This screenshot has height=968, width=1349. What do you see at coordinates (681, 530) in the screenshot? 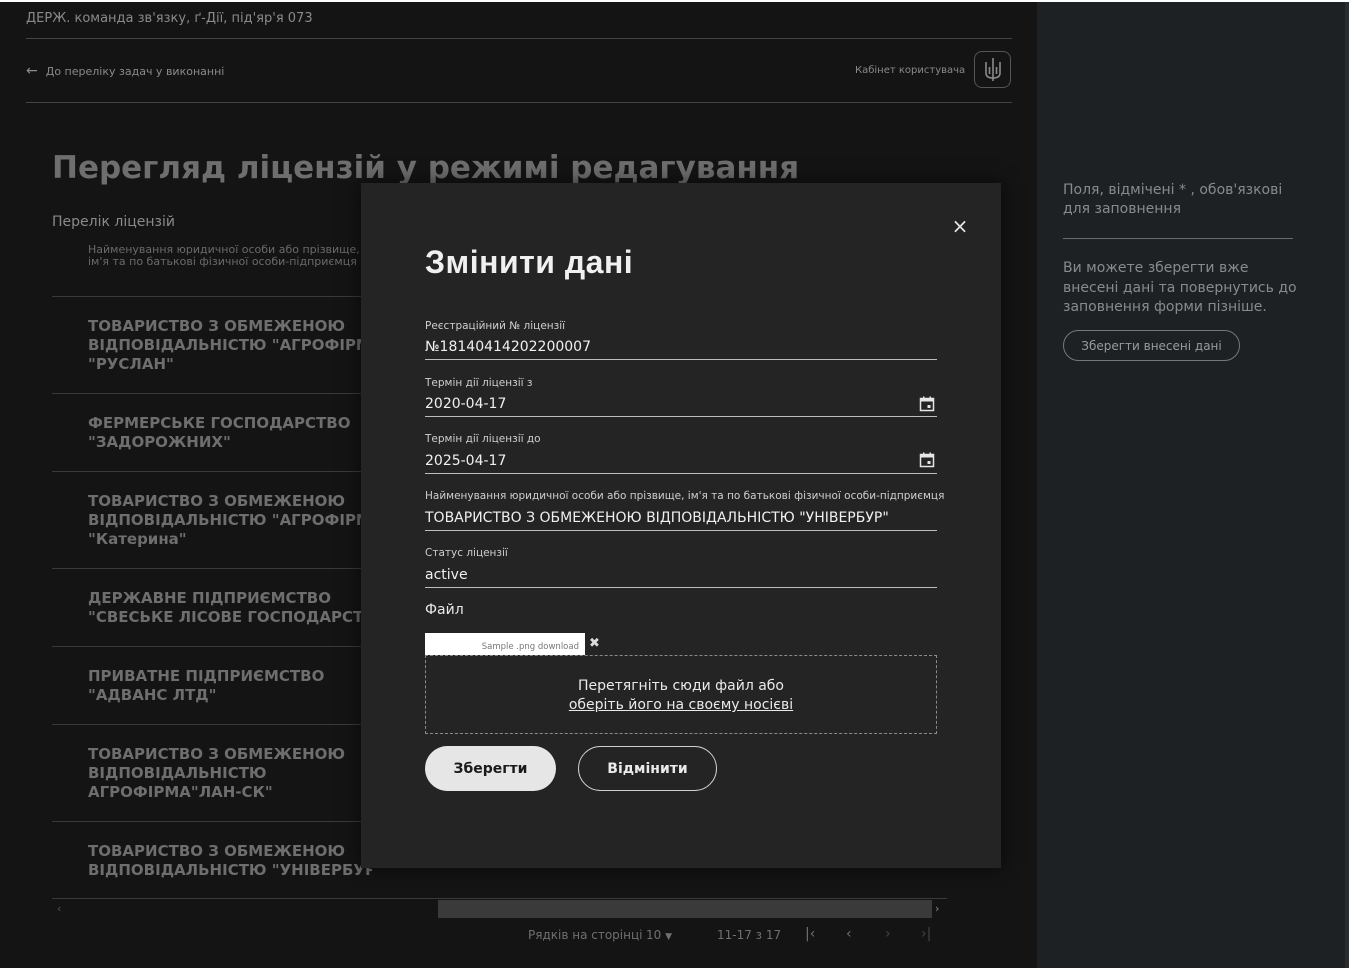
I see `org-name-underline` at bounding box center [681, 530].